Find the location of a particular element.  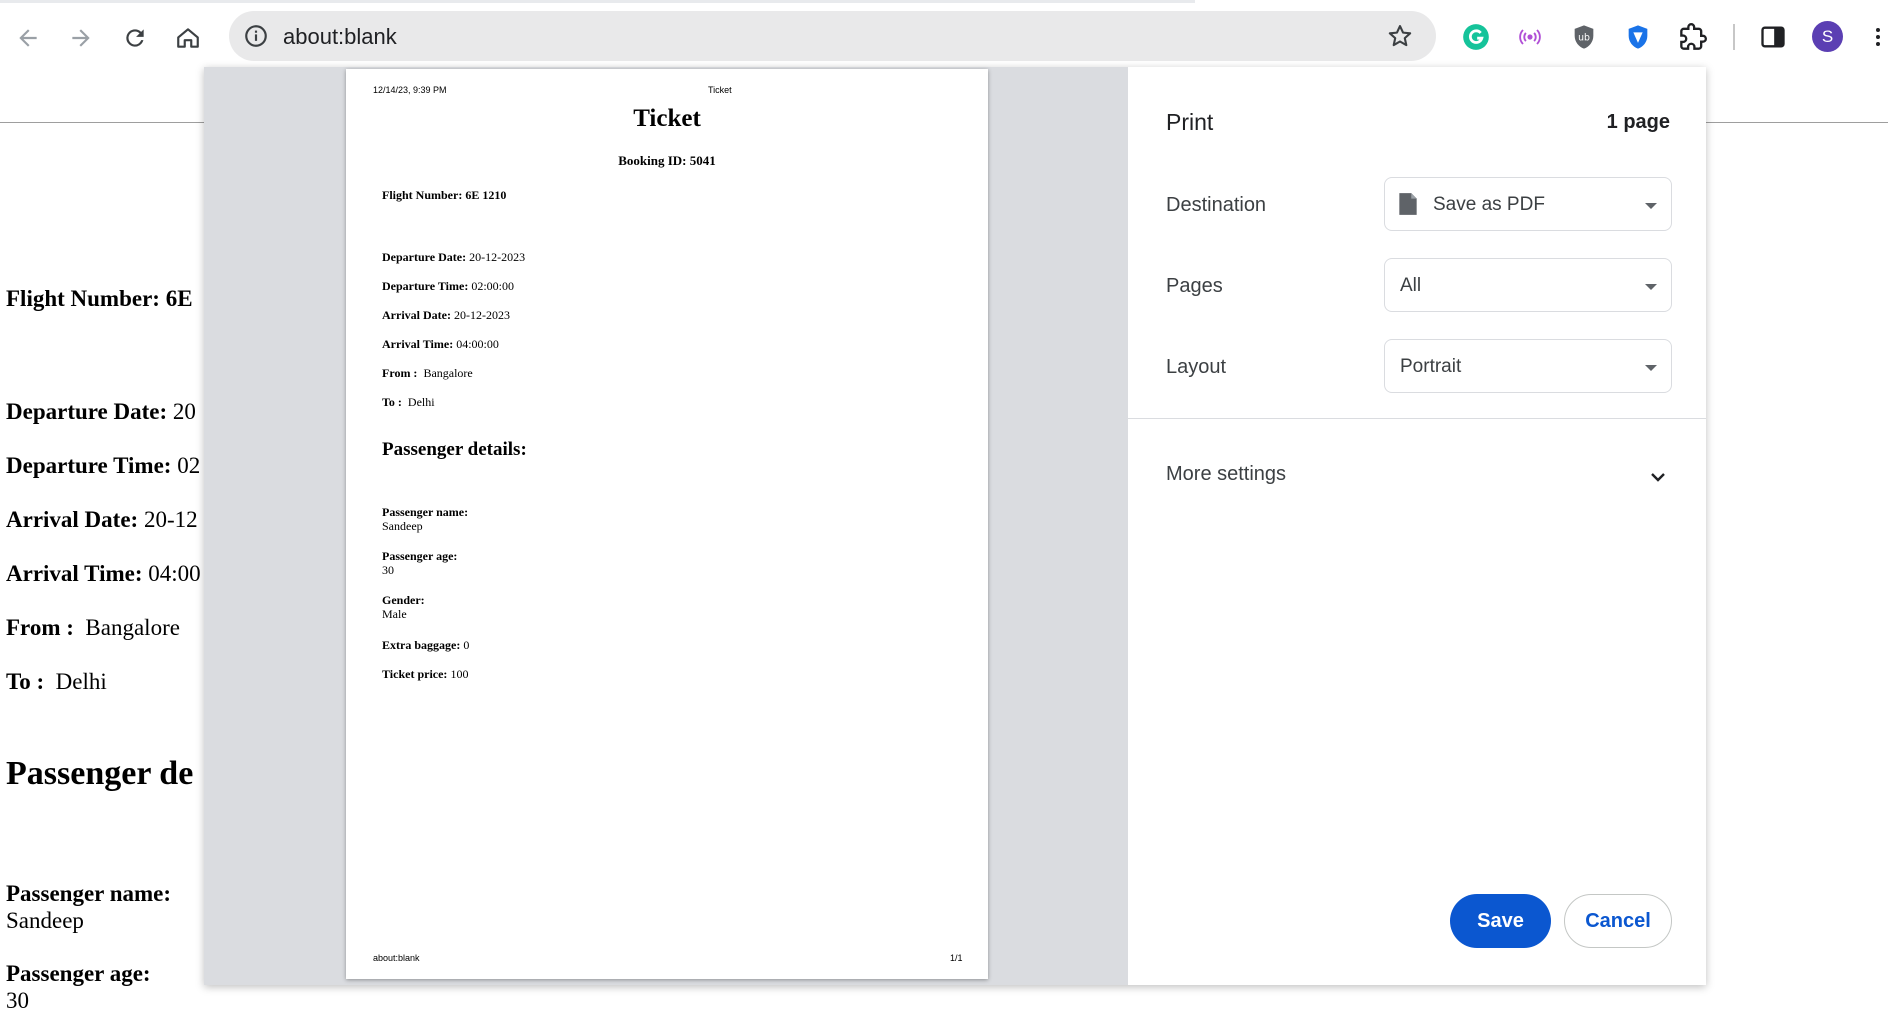

preview-to: To : Delhi is located at coordinates (408, 402).